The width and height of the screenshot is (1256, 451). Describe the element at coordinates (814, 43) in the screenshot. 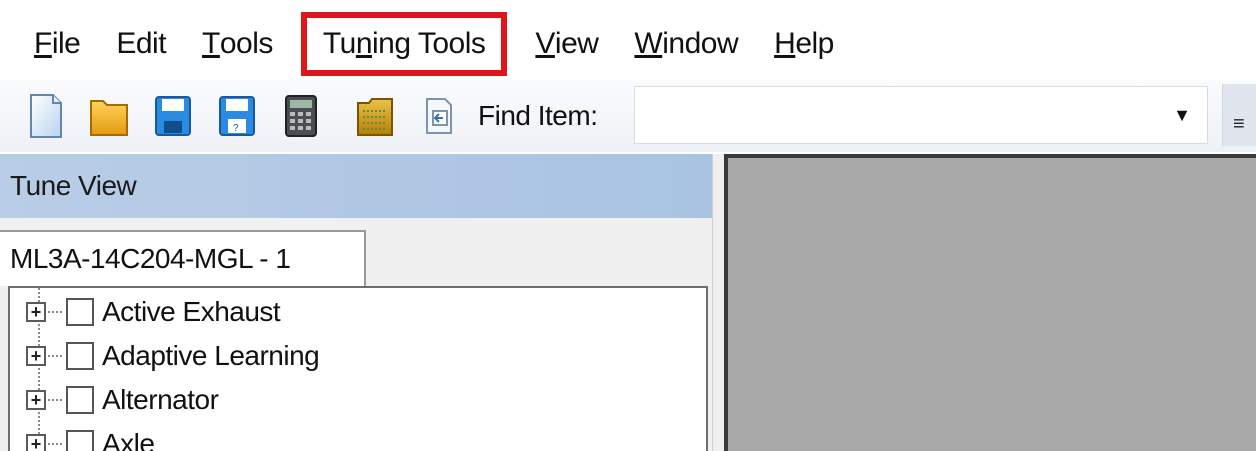

I see `menu-help-rest: elp` at that location.